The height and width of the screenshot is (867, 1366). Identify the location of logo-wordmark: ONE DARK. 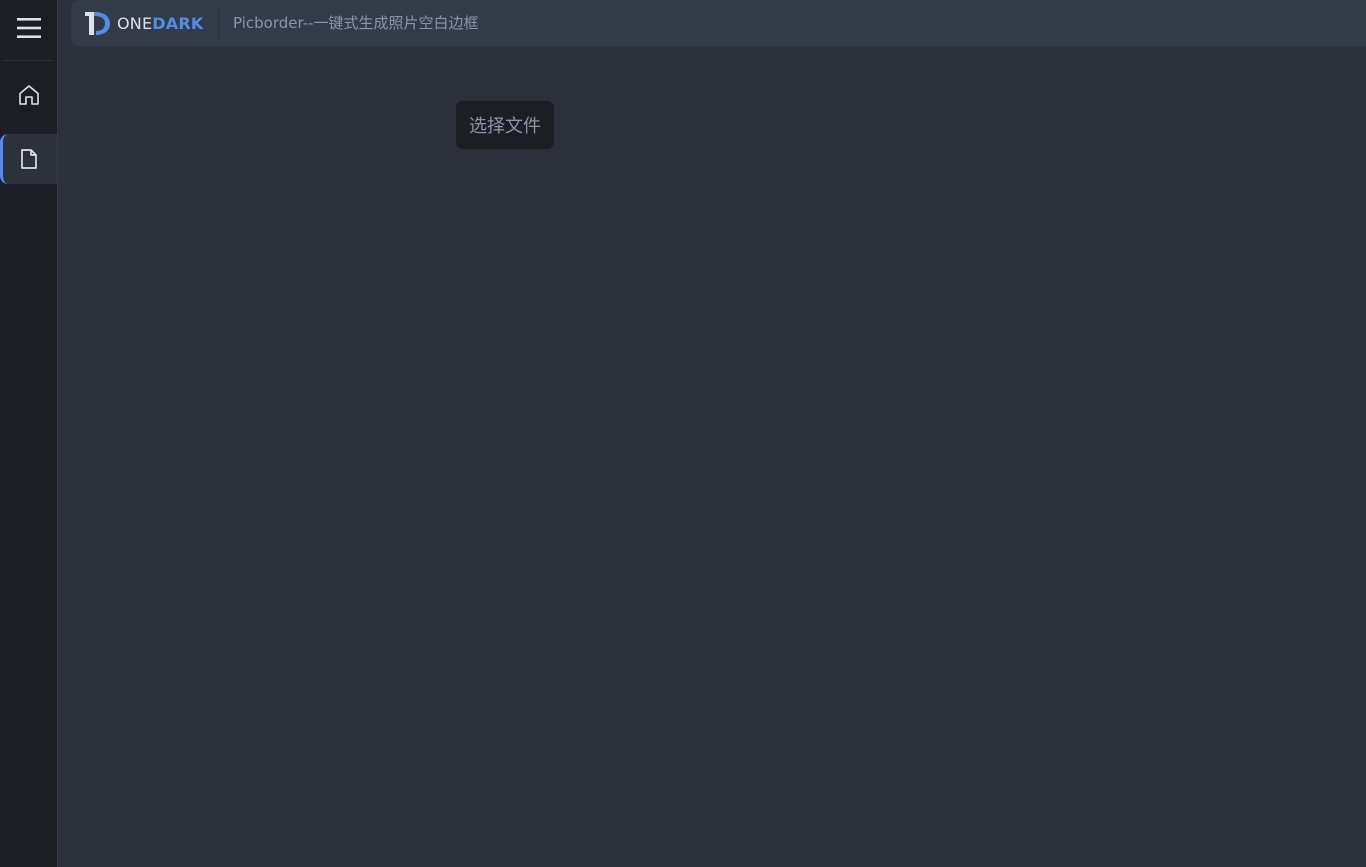
(160, 23).